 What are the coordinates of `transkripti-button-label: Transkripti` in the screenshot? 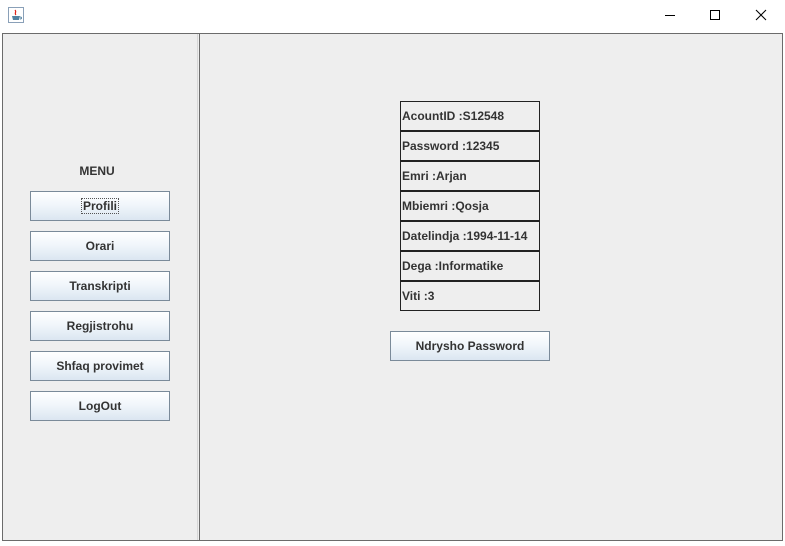 It's located at (100, 286).